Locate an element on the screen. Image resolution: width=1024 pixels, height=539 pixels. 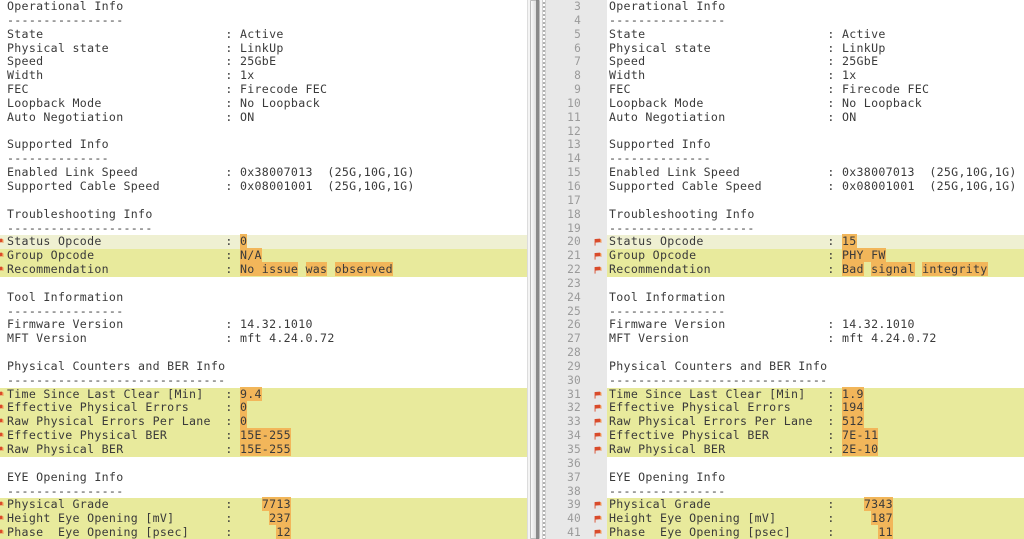
code-line: 32 Effective Physical Errors : 194 is located at coordinates (785, 408).